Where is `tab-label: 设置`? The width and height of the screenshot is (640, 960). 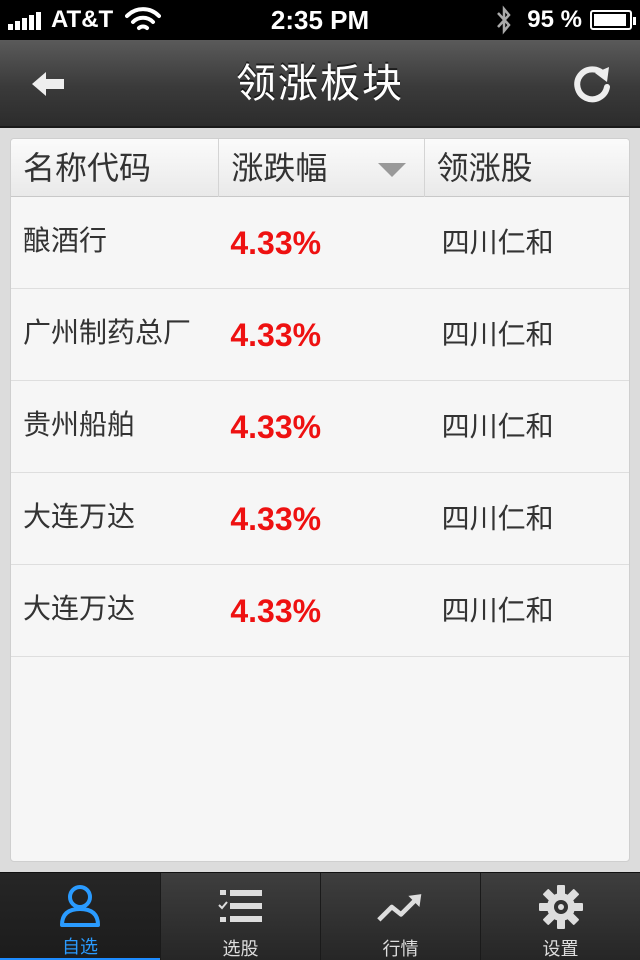
tab-label: 设置 is located at coordinates (560, 949).